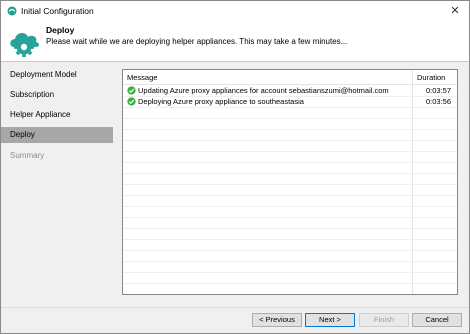 The image size is (470, 334). What do you see at coordinates (142, 77) in the screenshot?
I see `column-header-message: Message` at bounding box center [142, 77].